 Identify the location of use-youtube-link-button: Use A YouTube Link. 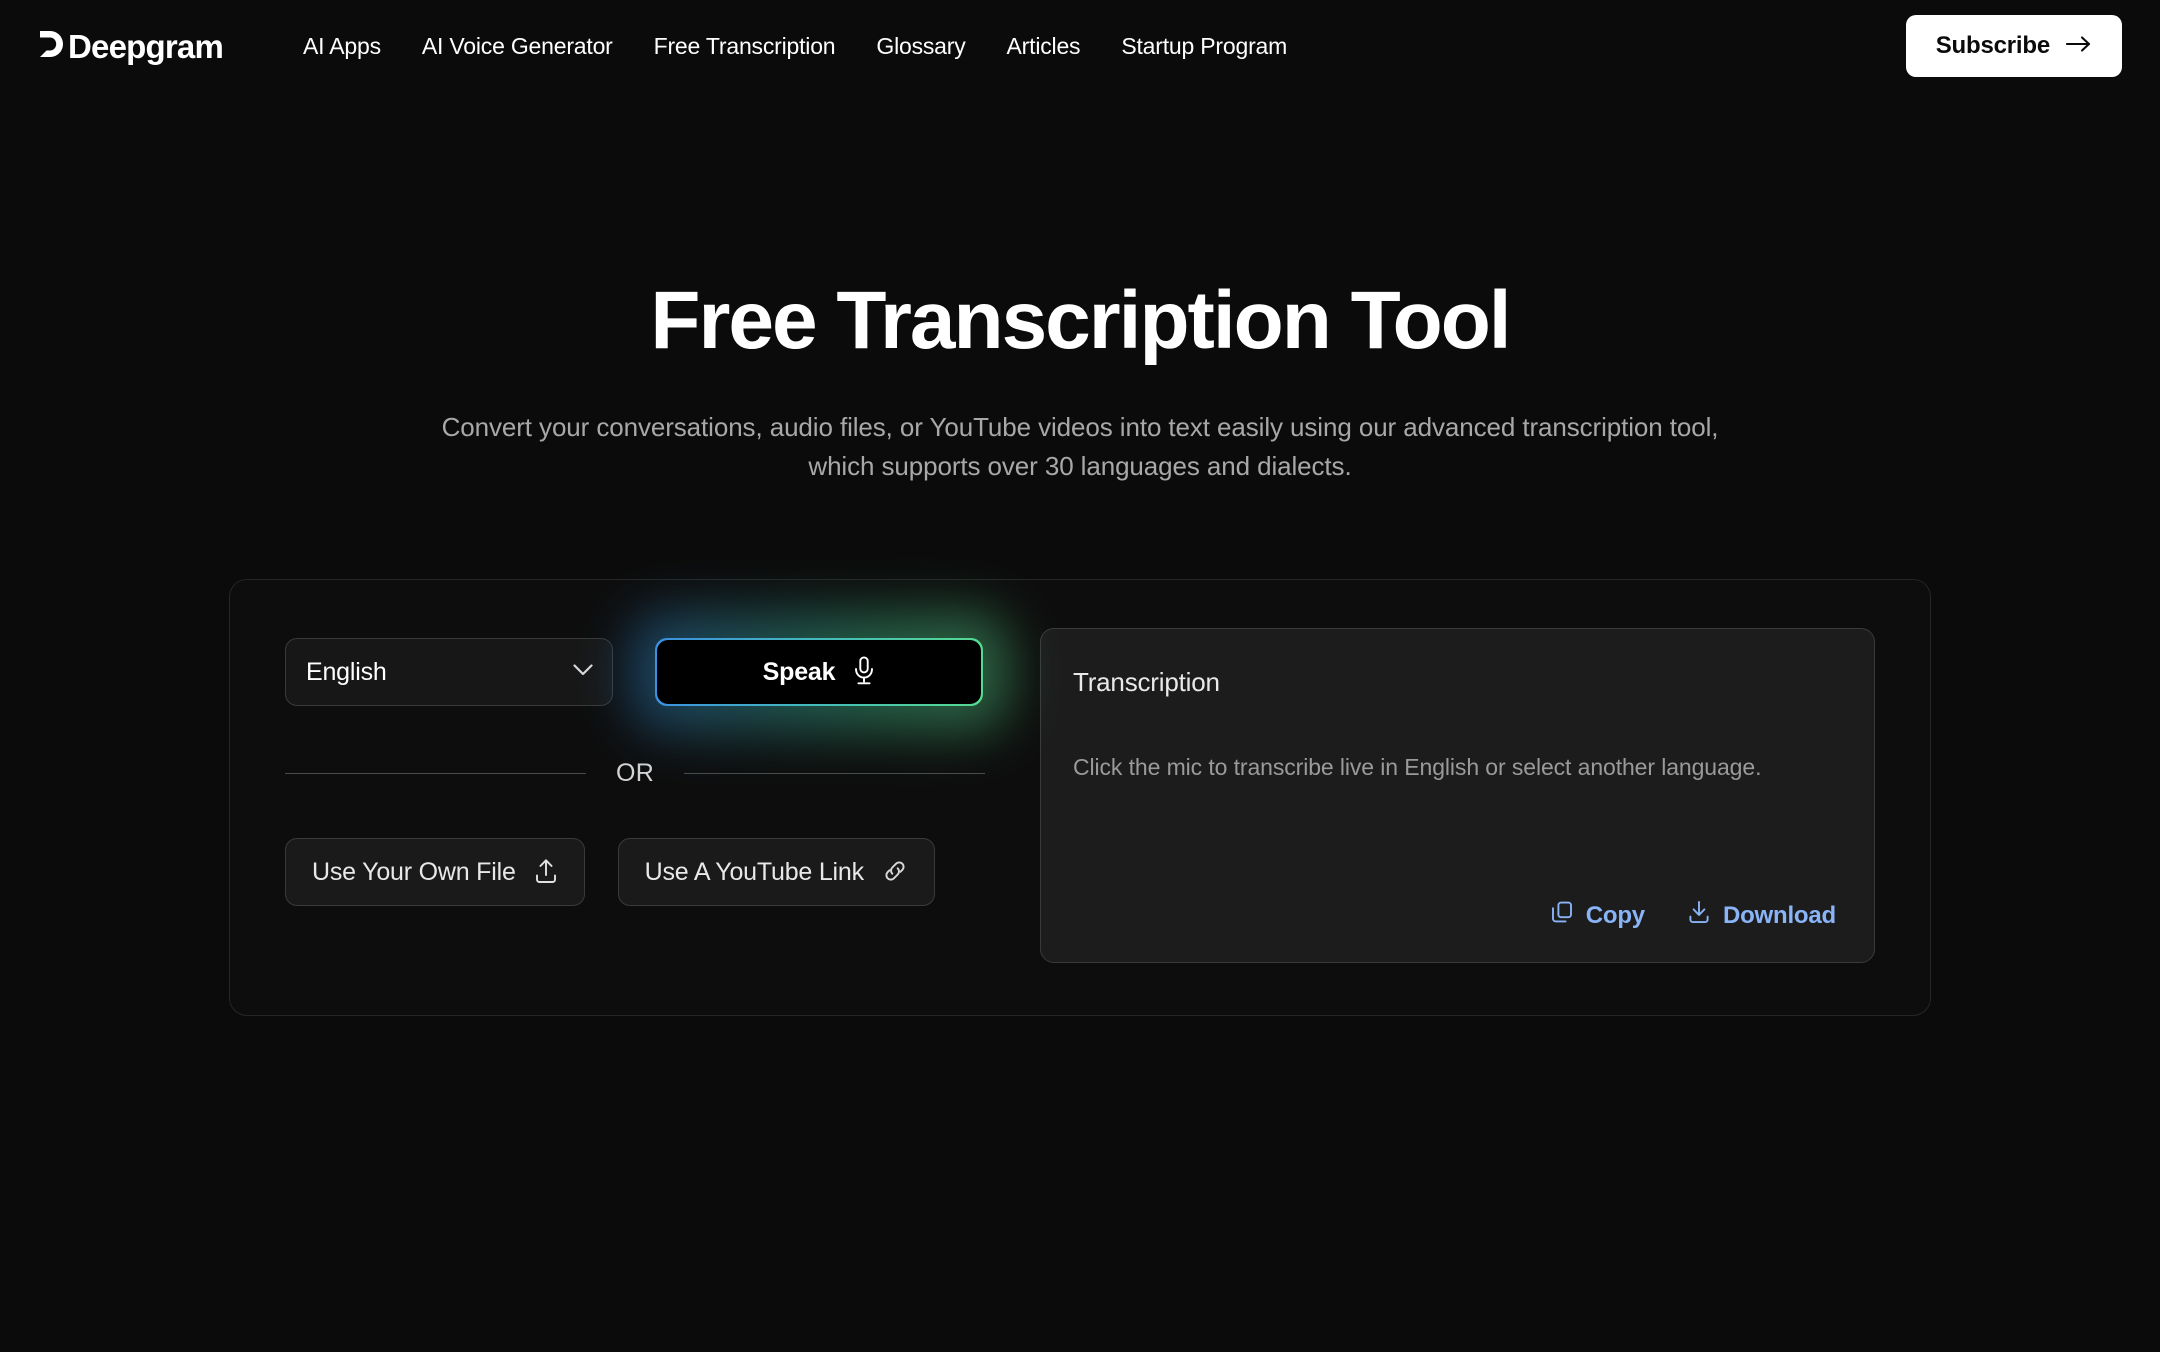
(776, 872).